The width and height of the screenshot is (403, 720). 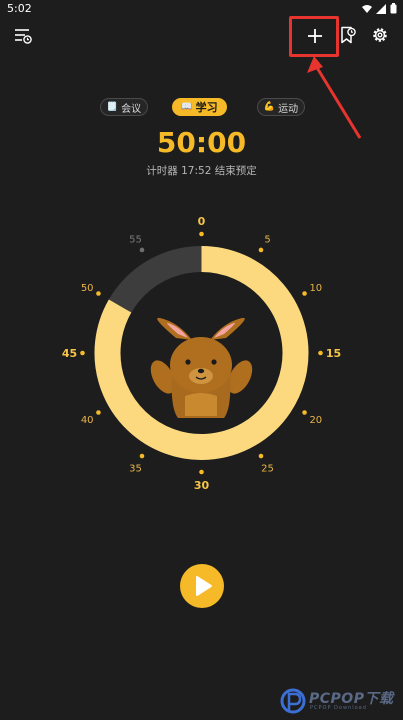 What do you see at coordinates (315, 420) in the screenshot?
I see `dial-tick-label: 20` at bounding box center [315, 420].